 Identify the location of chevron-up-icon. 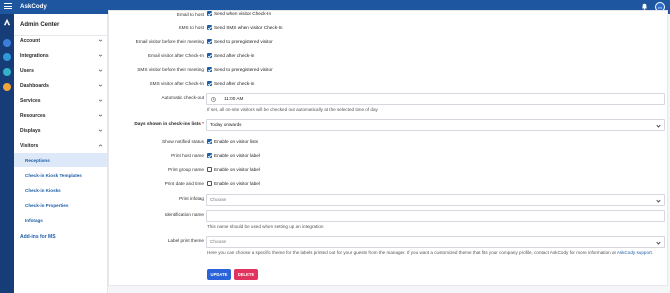
(100, 145).